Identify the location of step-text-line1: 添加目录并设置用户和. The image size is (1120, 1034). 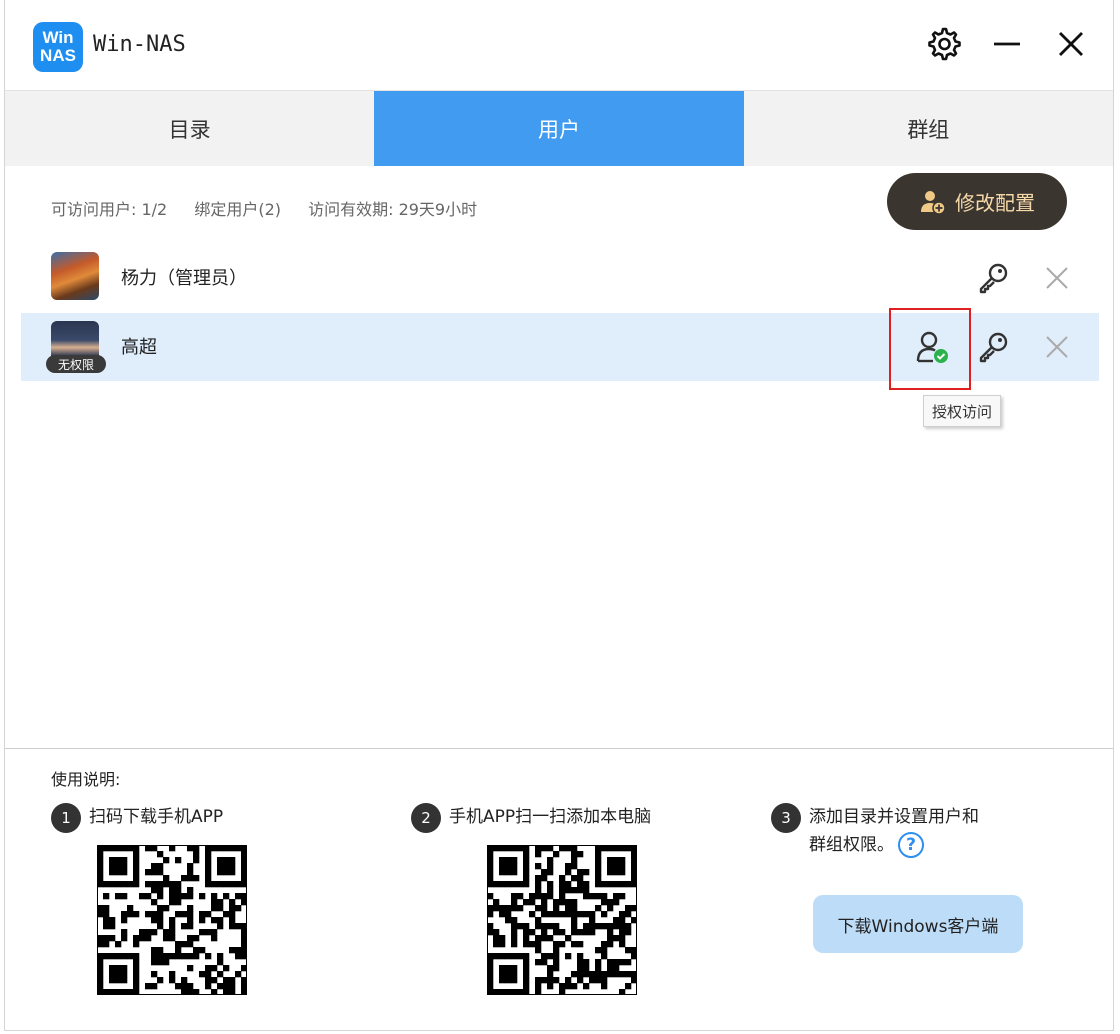
(894, 817).